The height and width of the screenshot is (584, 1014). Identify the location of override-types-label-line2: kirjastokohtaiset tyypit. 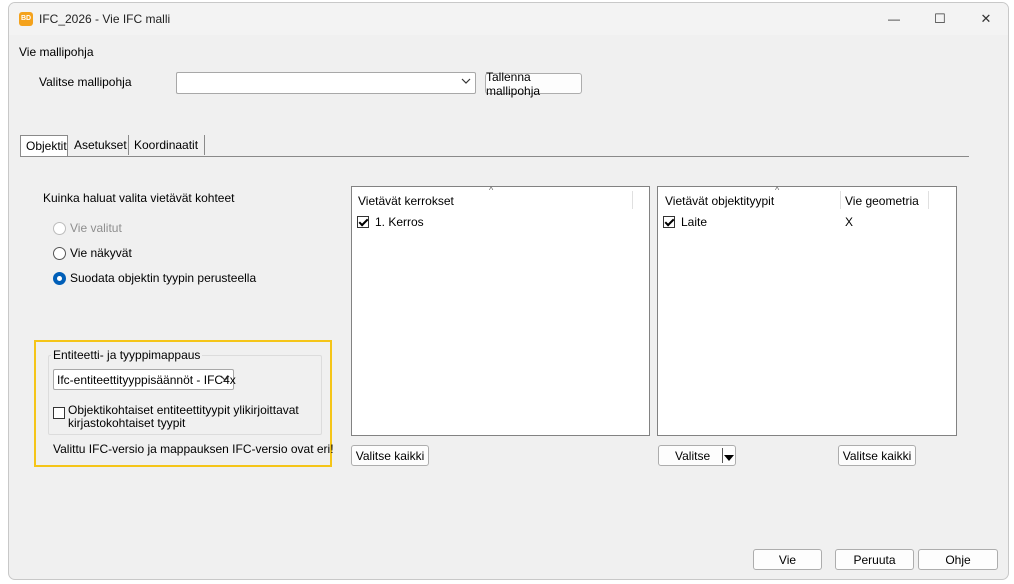
(127, 423).